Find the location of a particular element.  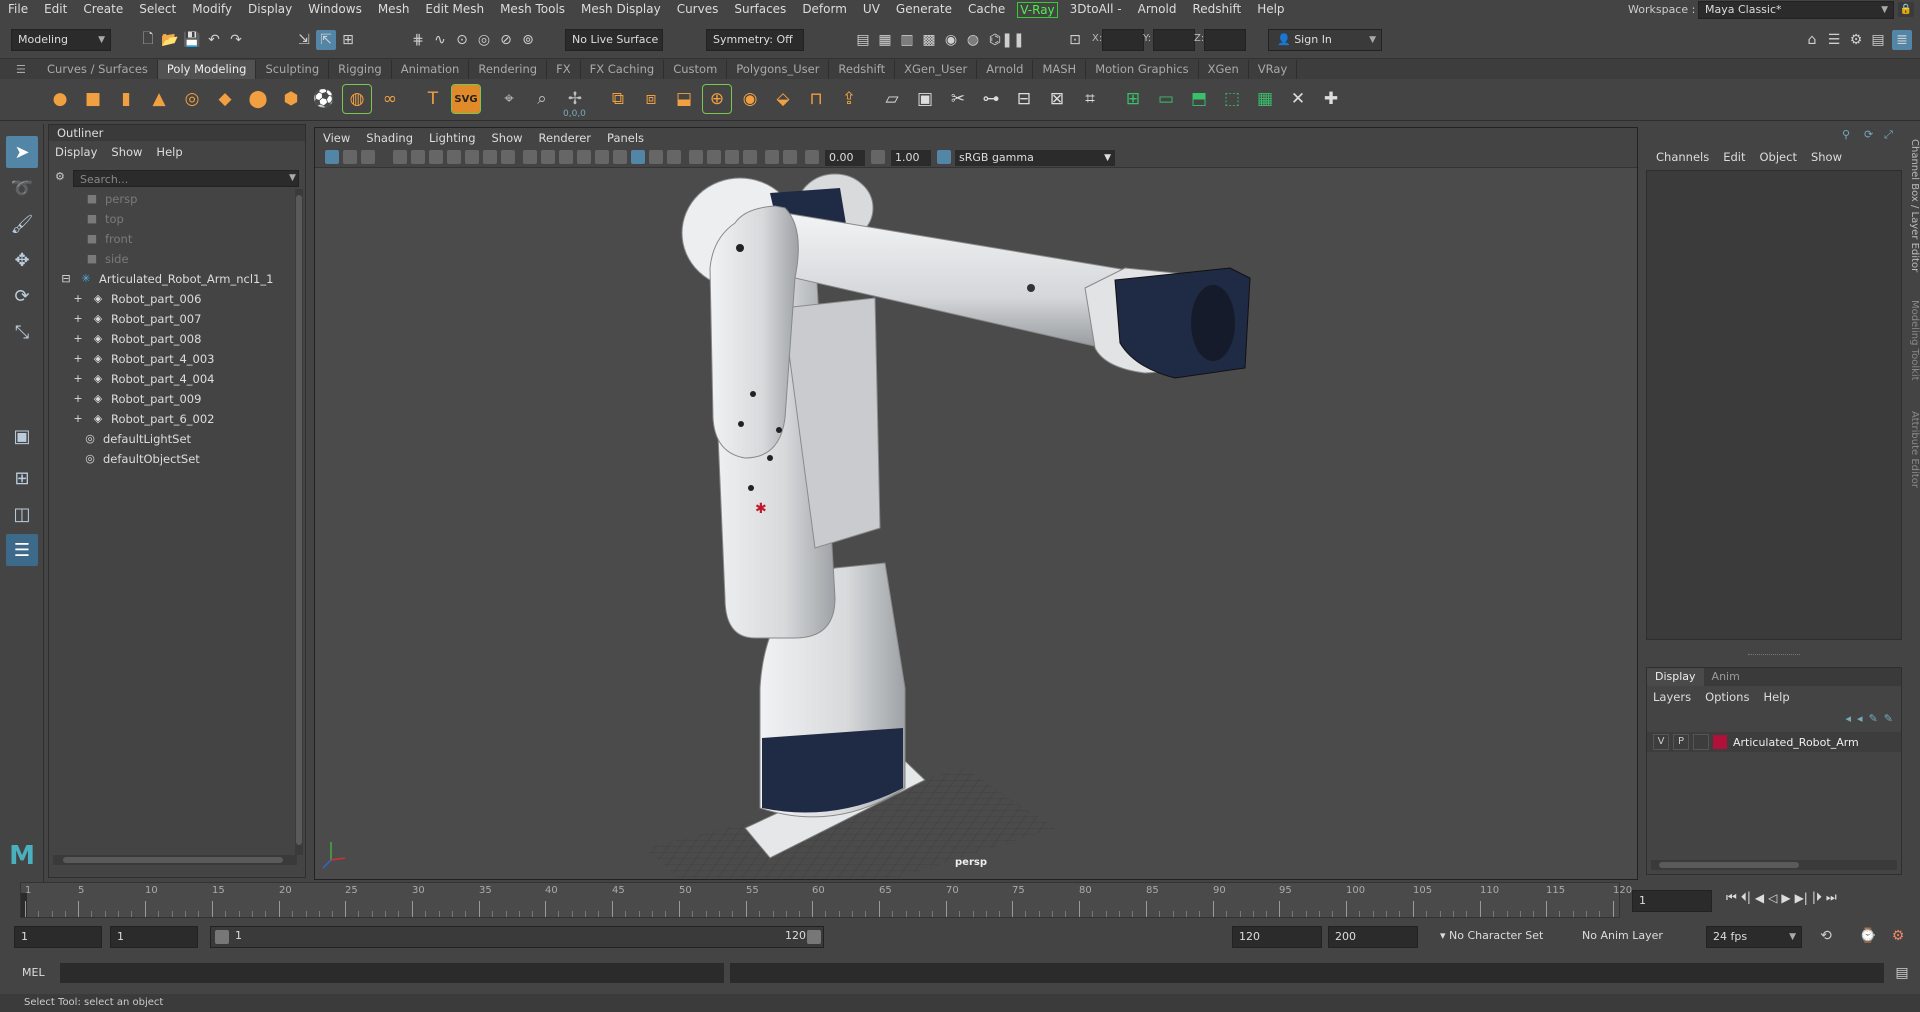

rotate-tool-icon: ⟳ is located at coordinates (22, 296).